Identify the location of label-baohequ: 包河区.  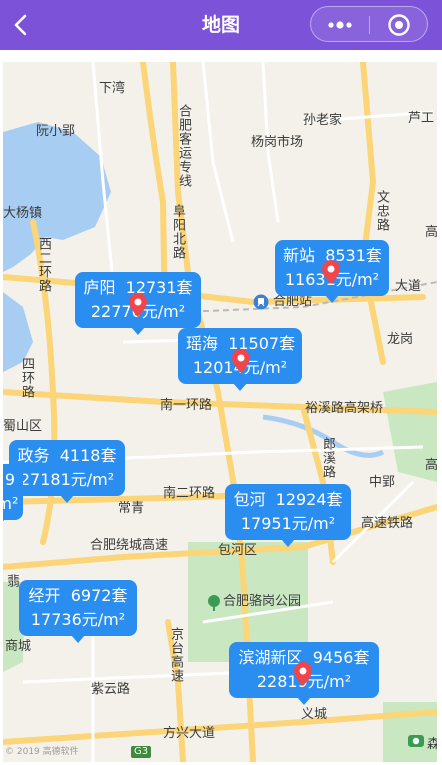
(238, 550).